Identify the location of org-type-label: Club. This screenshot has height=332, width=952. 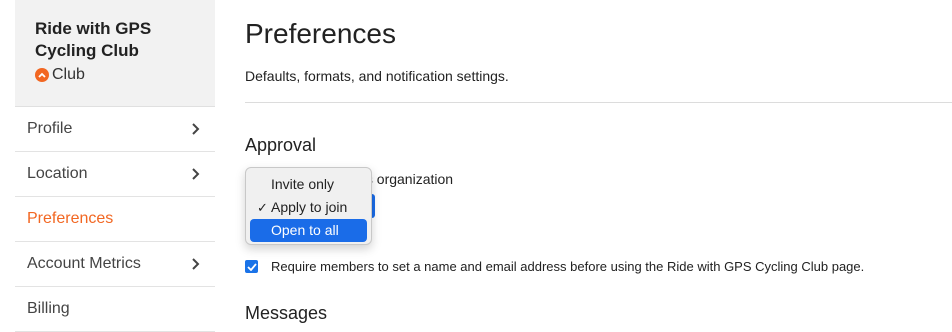
(68, 74).